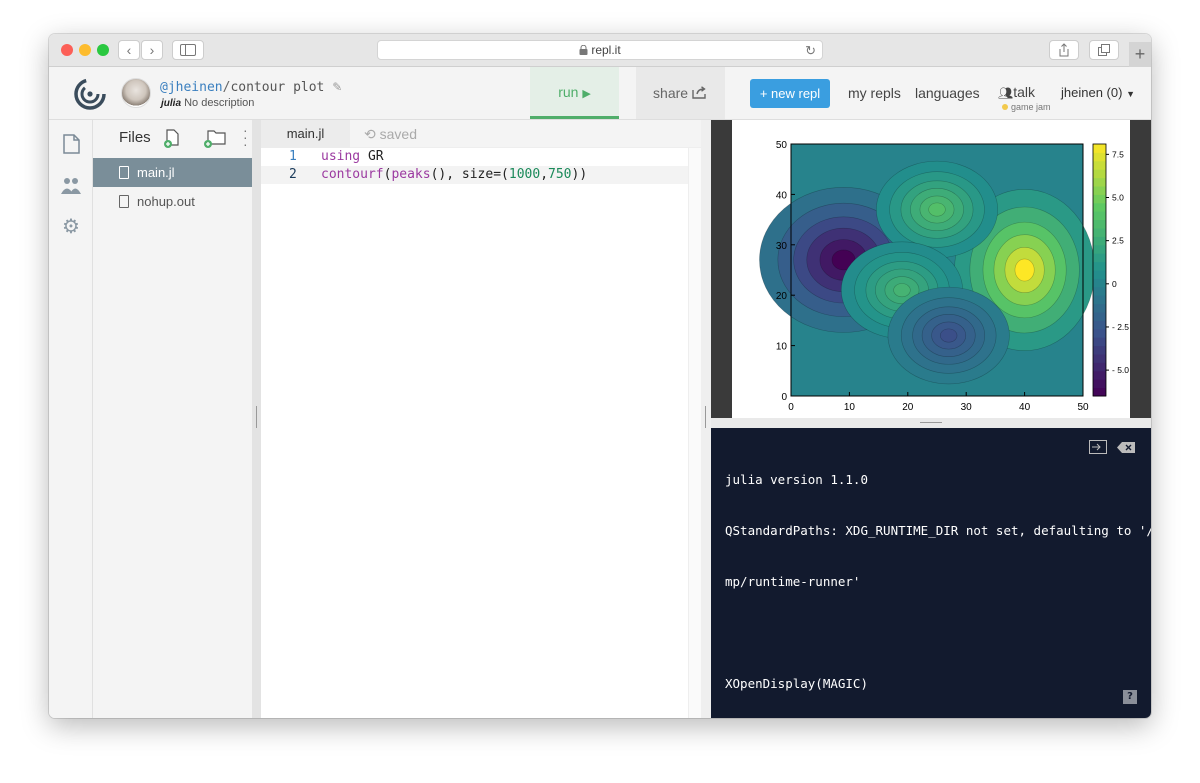 The width and height of the screenshot is (1200, 783). What do you see at coordinates (188, 50) in the screenshot?
I see `sidebar-toggle-button` at bounding box center [188, 50].